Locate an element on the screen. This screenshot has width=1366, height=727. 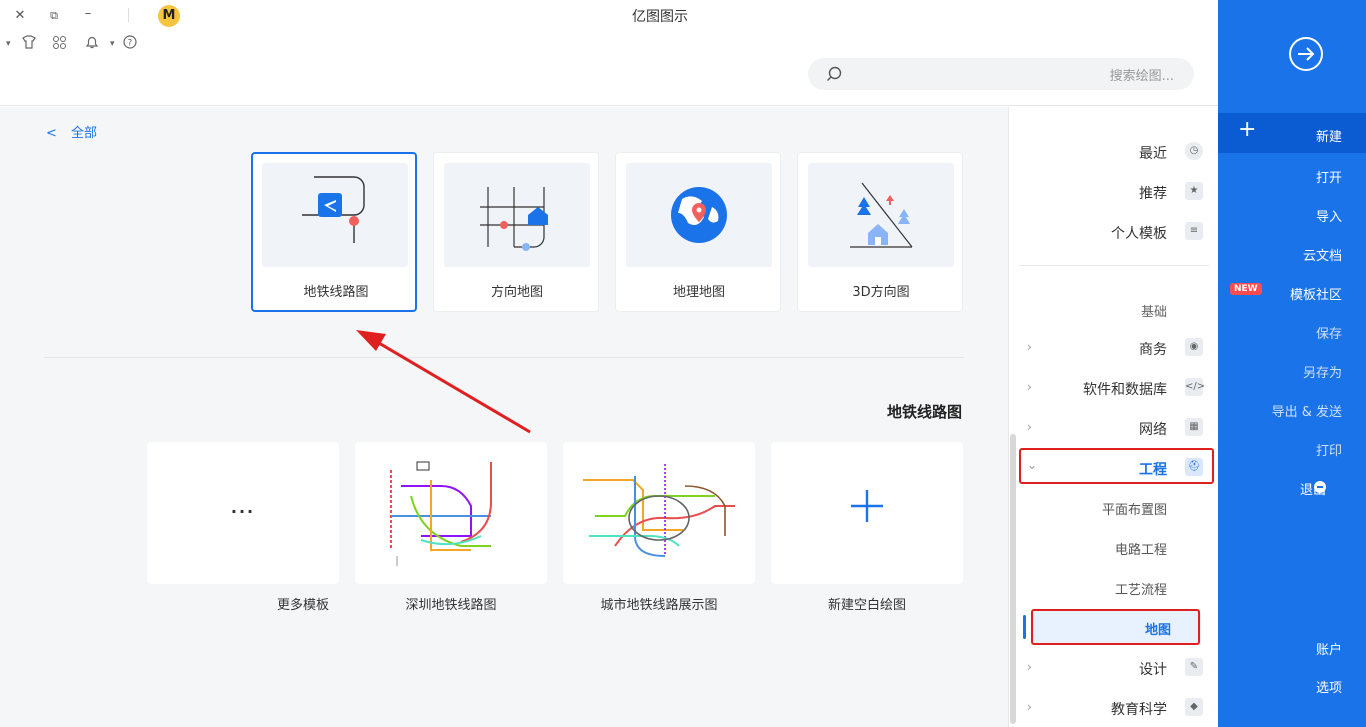
network-icon: ▦ is located at coordinates (1194, 427).